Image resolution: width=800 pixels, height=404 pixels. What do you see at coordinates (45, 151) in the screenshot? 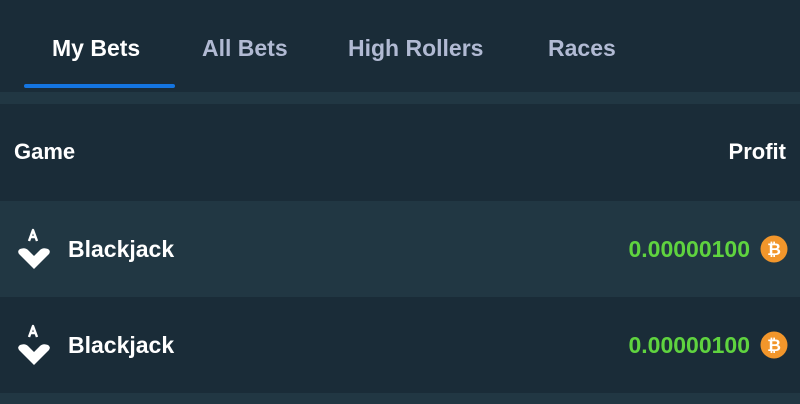
I see `column-header-game: Game` at bounding box center [45, 151].